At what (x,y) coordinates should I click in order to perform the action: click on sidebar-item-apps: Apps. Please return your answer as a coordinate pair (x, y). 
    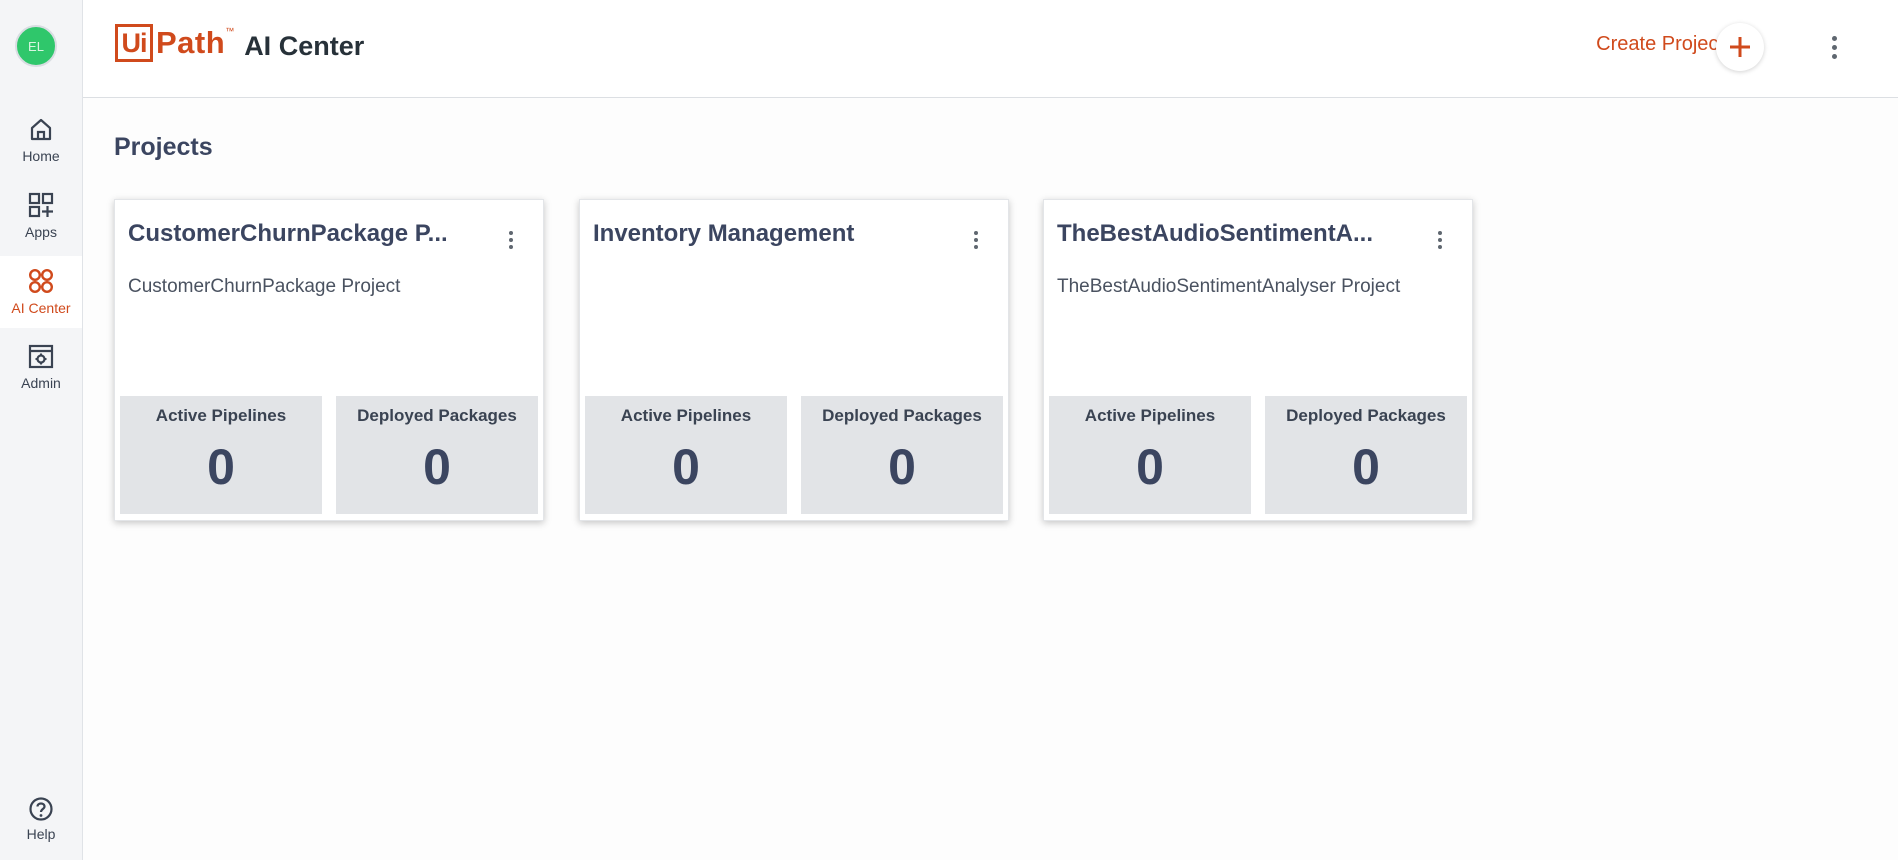
    Looking at the image, I should click on (41, 216).